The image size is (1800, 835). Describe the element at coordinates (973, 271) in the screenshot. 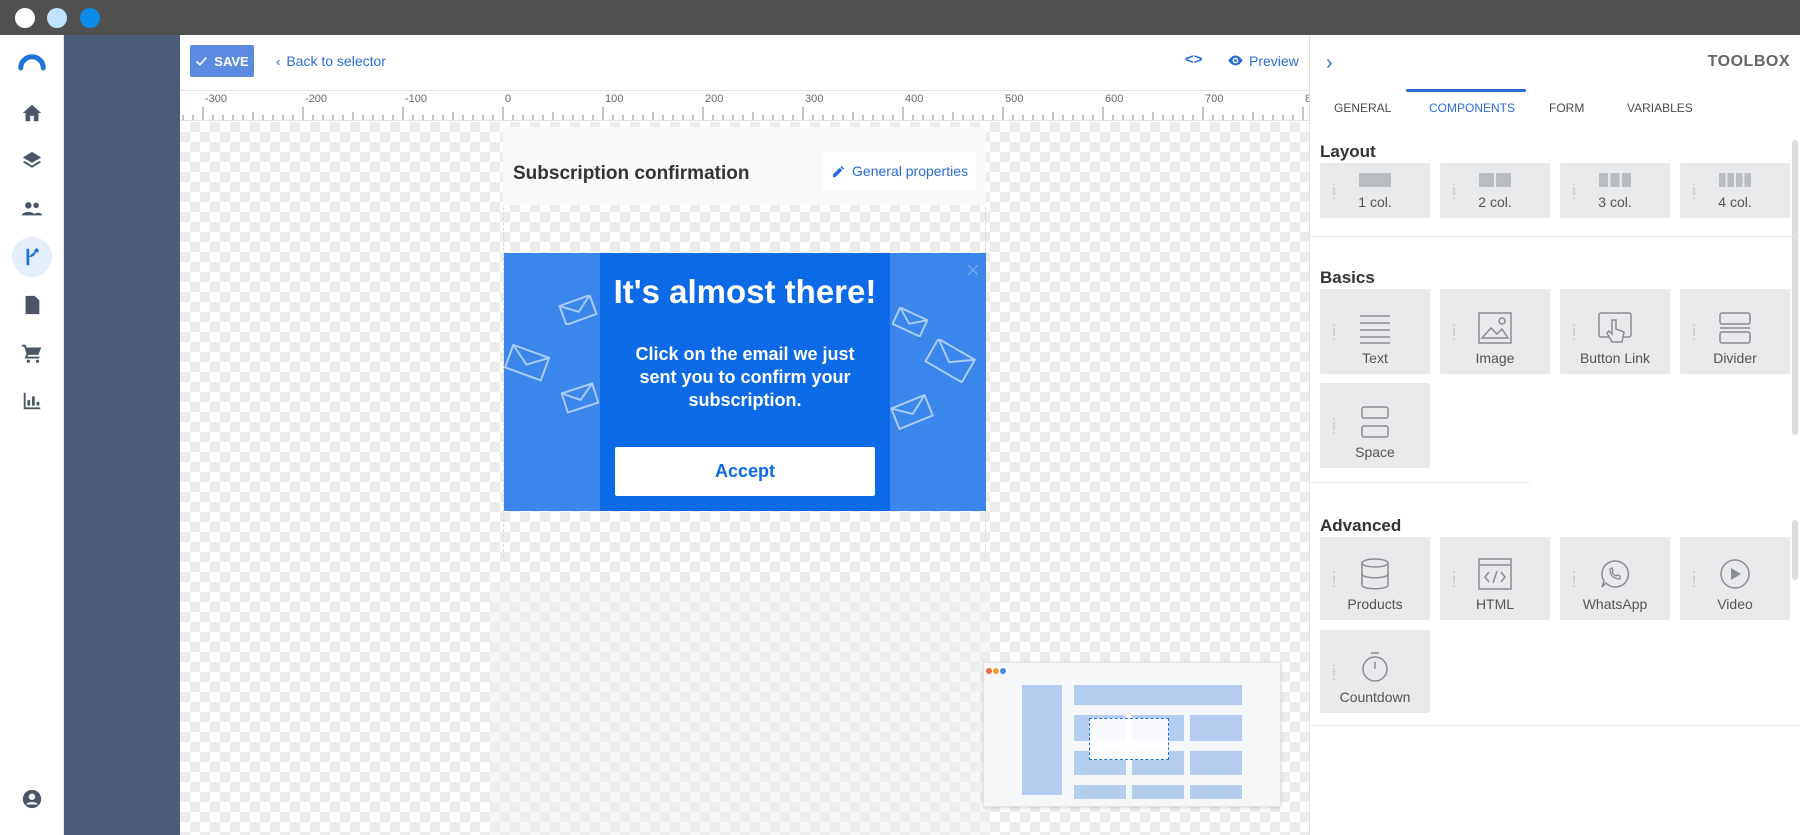

I see `close-icon: ×` at that location.